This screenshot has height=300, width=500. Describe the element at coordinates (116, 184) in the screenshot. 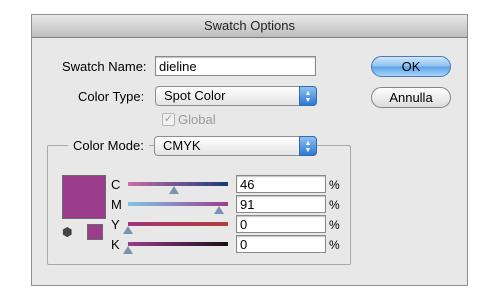

I see `channel-label-c: C` at that location.